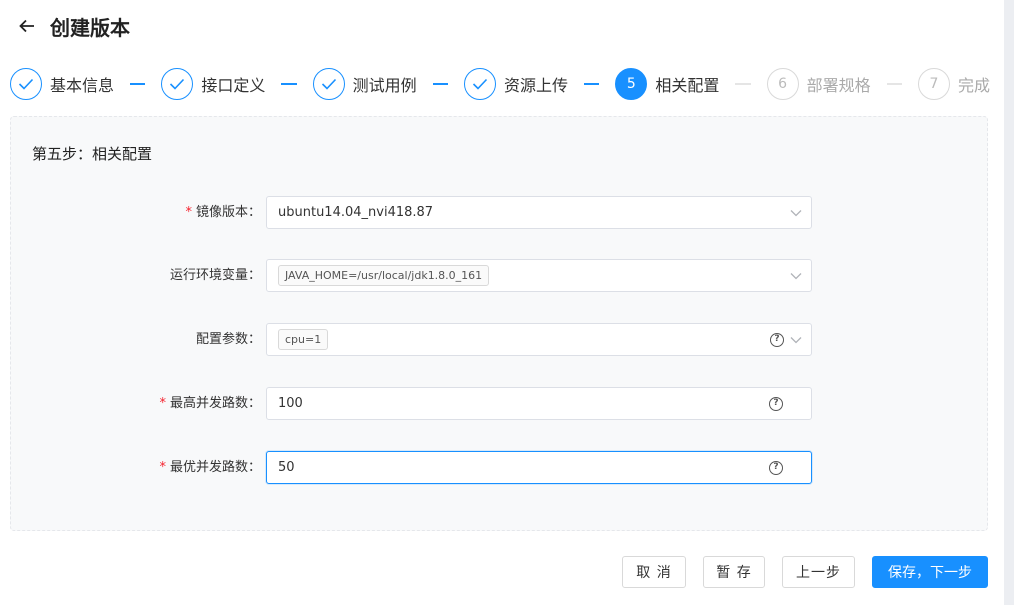 This screenshot has height=605, width=1014. I want to click on cancel-button: 取 消, so click(654, 572).